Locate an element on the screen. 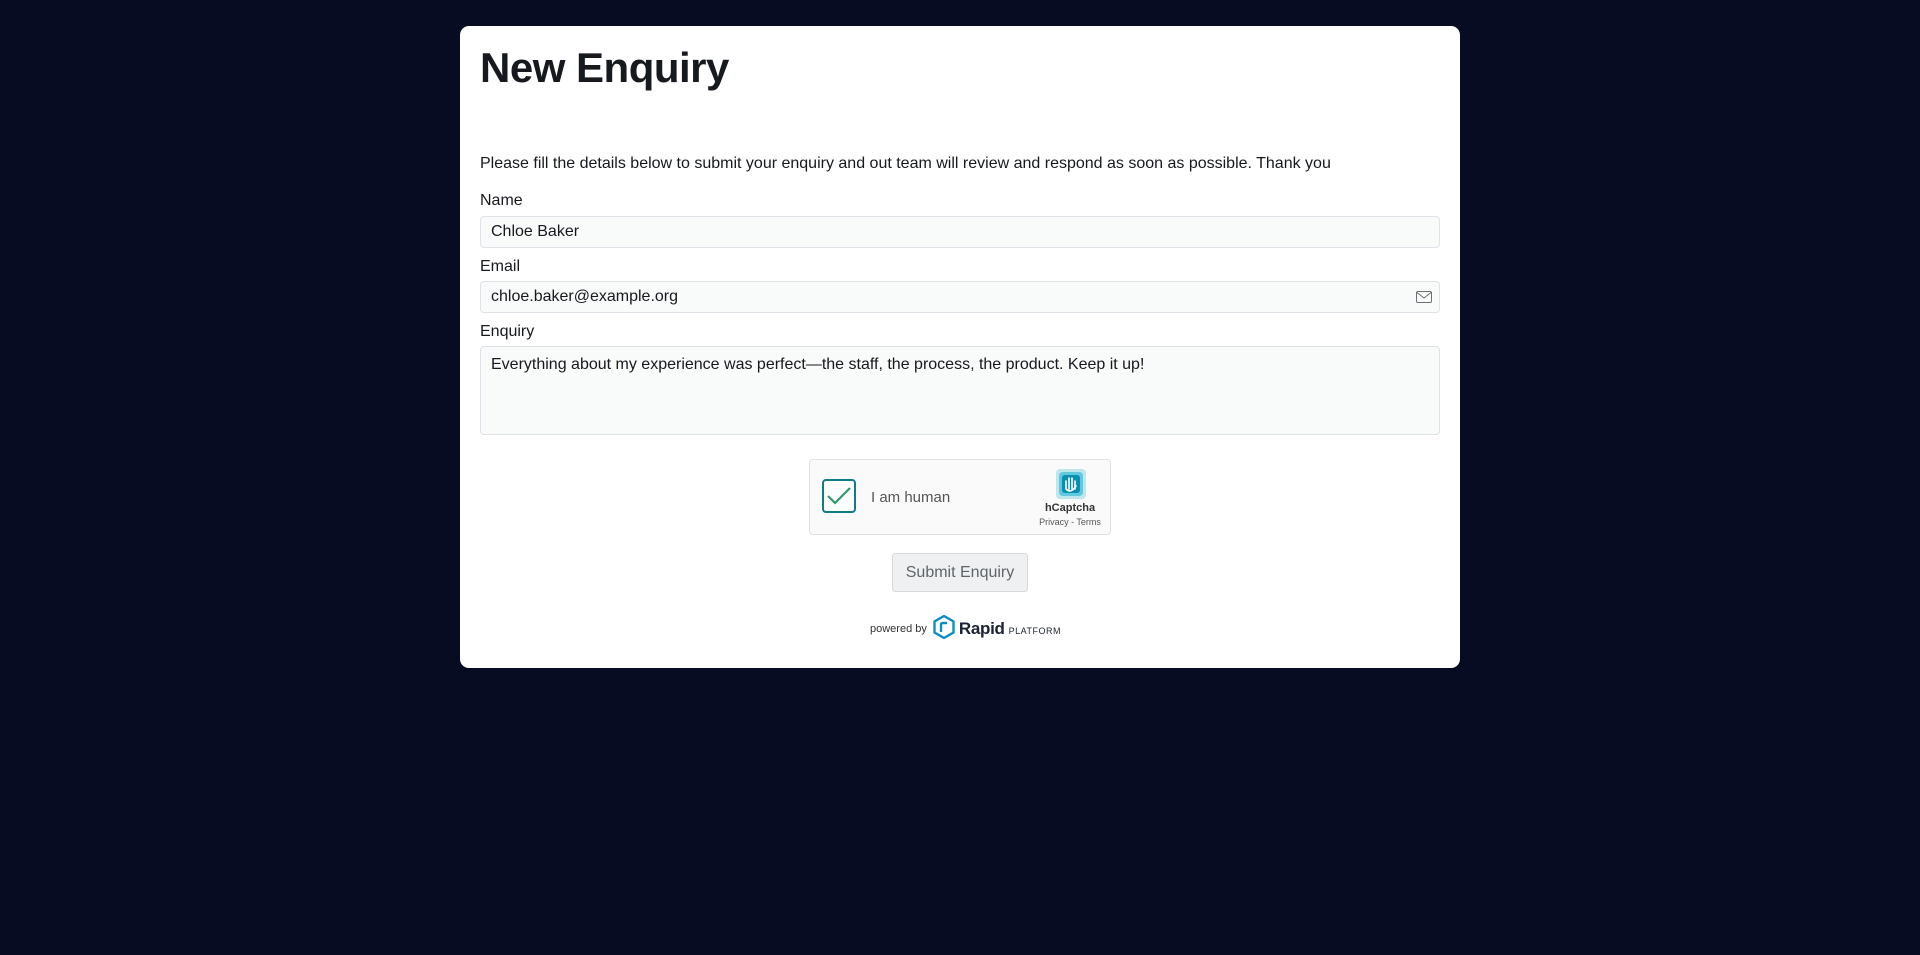 This screenshot has width=1920, height=955. captcha-label: I am human is located at coordinates (911, 497).